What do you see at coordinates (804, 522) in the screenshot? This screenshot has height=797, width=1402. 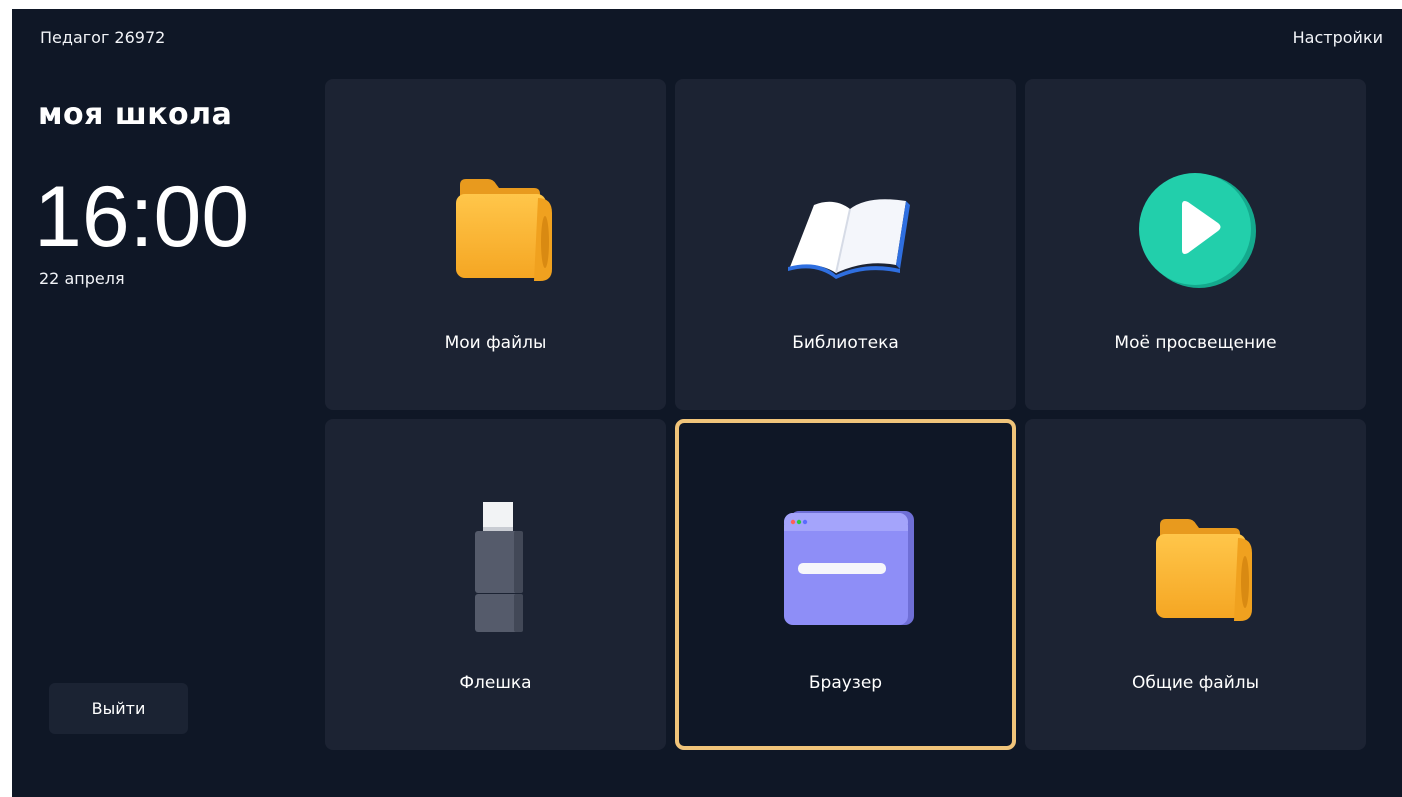 I see `minimize-dot-icon` at bounding box center [804, 522].